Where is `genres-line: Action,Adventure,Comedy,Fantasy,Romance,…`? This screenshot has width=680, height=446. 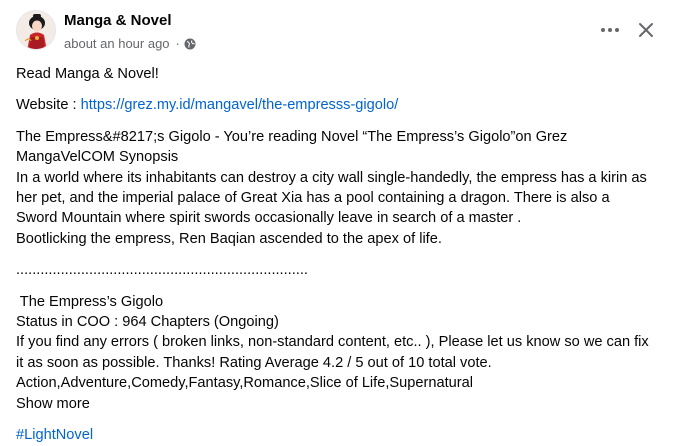
genres-line: Action,Adventure,Comedy,Fantasy,Romance,… is located at coordinates (244, 383).